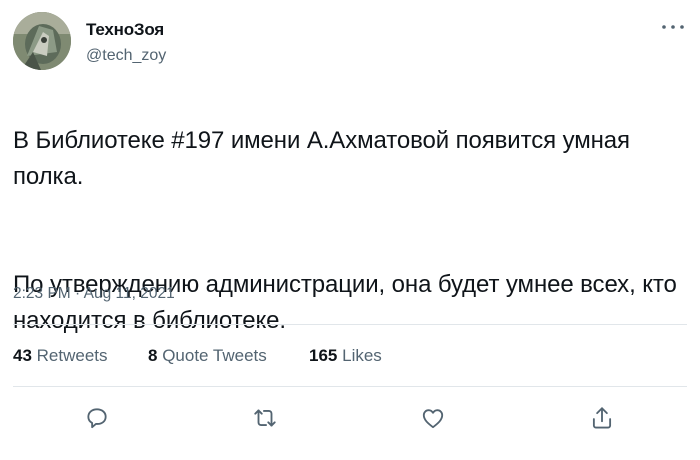  I want to click on avatar, so click(42, 41).